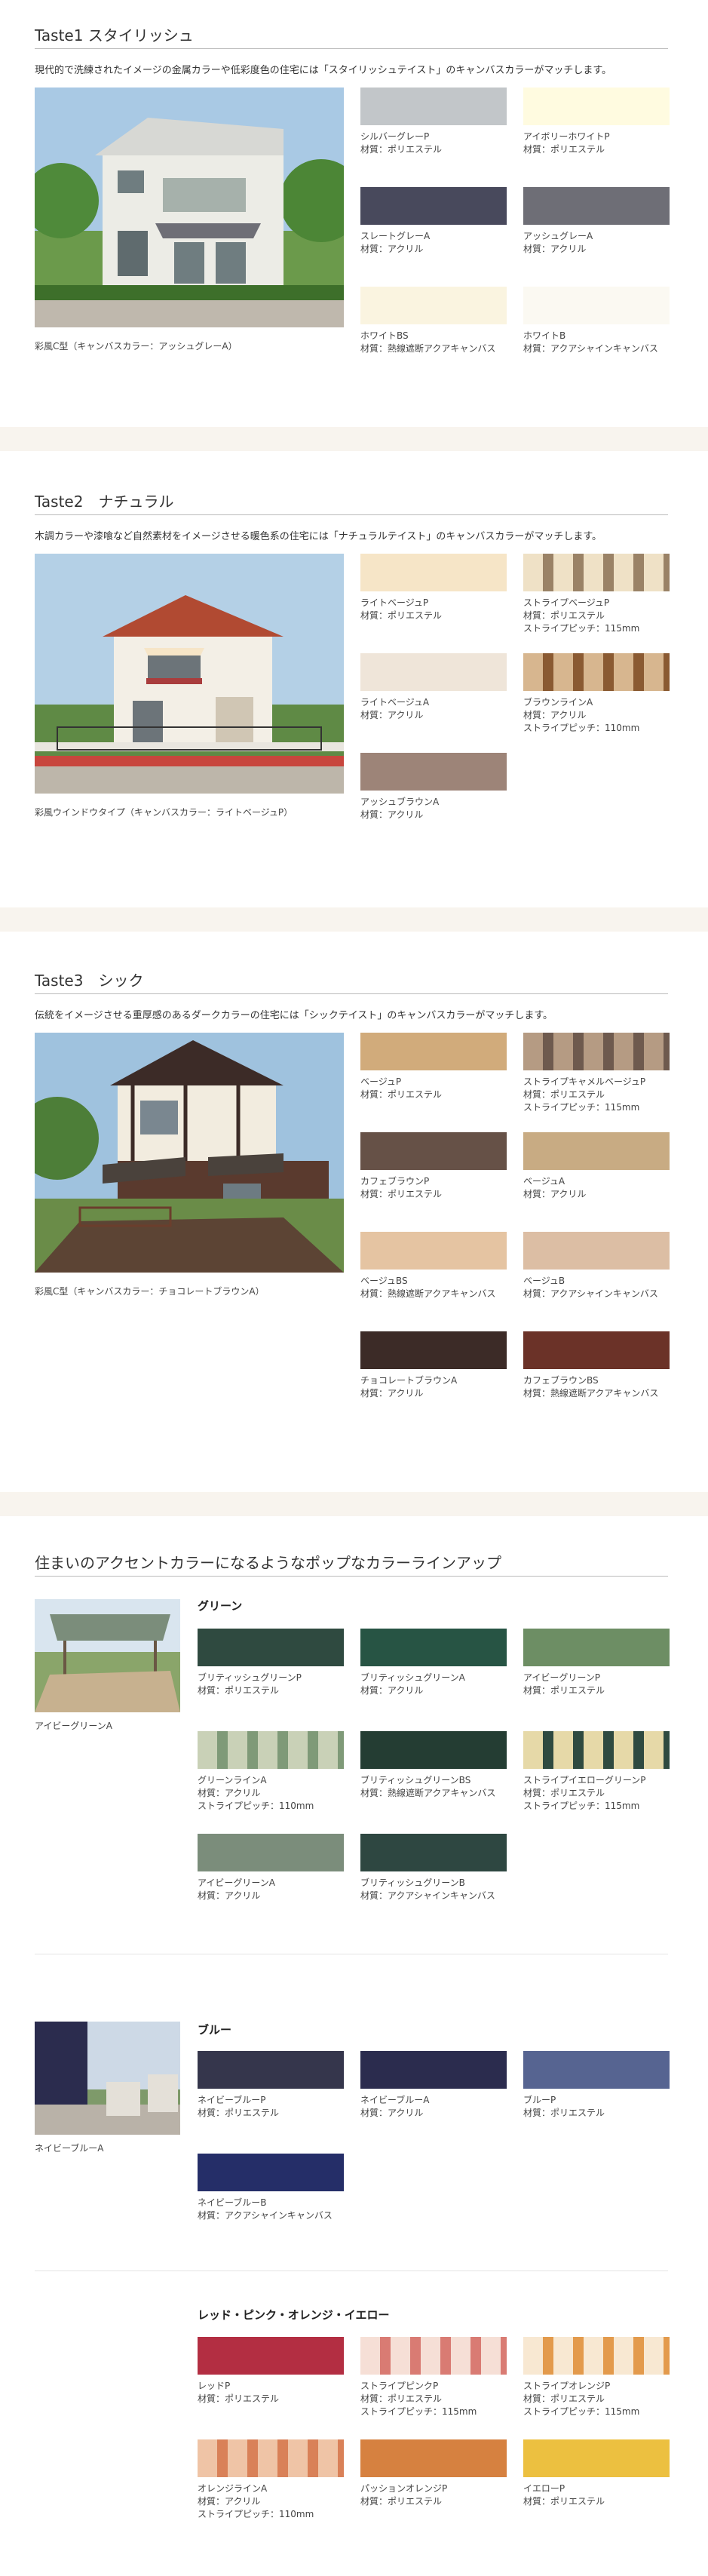 The height and width of the screenshot is (2576, 708). I want to click on accent-photo-green: アイビーグリーンA, so click(107, 1665).